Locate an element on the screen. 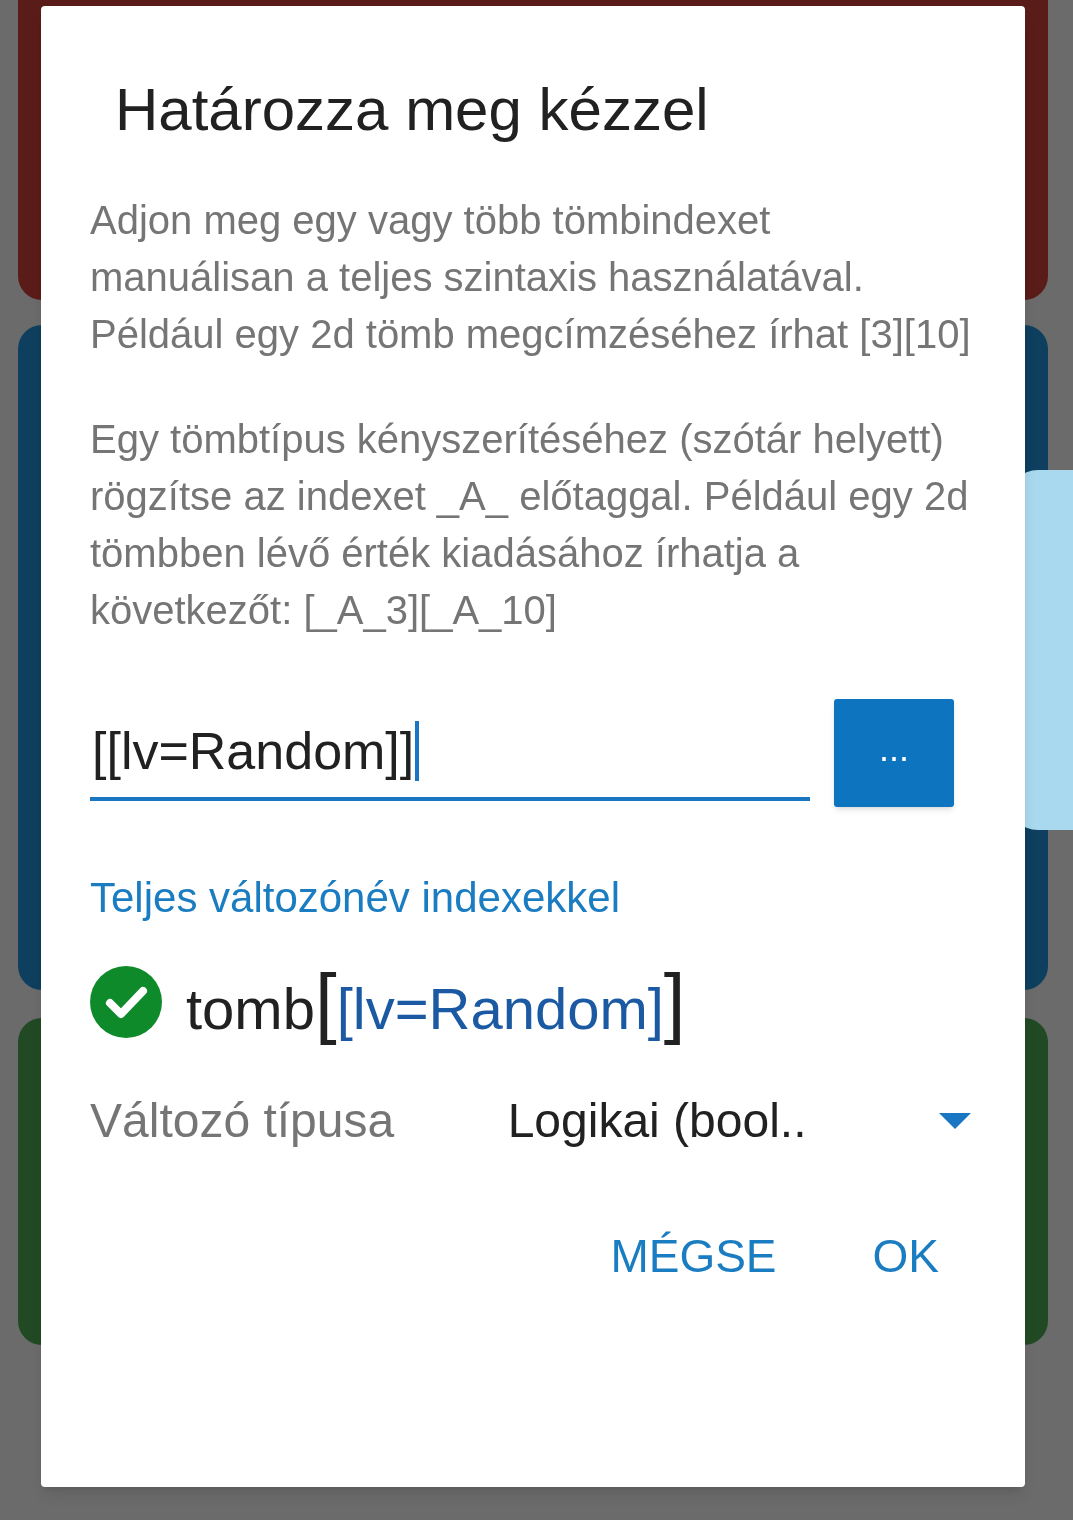 The width and height of the screenshot is (1073, 1520). description-text: Egy tömbtípus kényszerítéséhez (szótár helyett) rögzítse az indexet _A_ előtaggal. Például egy 2d tömbben lévő érték kiadásához írhatja a következőt: [_A_3][_A_10] is located at coordinates (530, 525).